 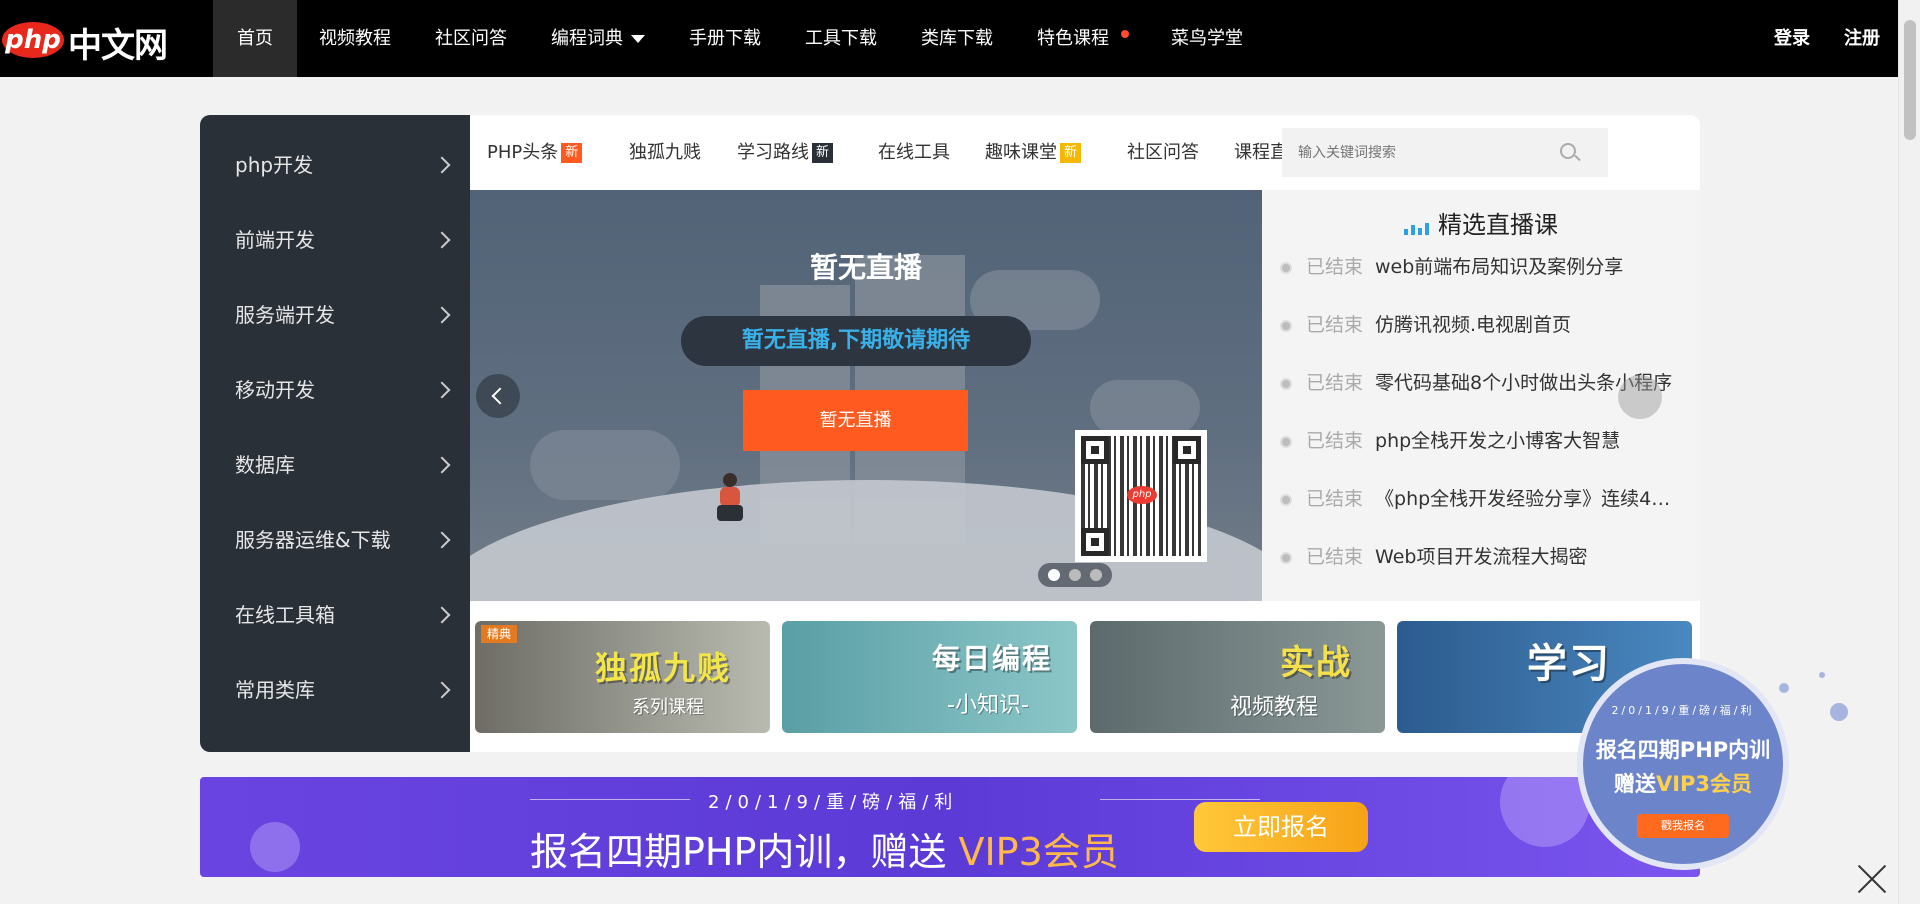 I want to click on sidebar-item-label: 数据库, so click(x=265, y=465).